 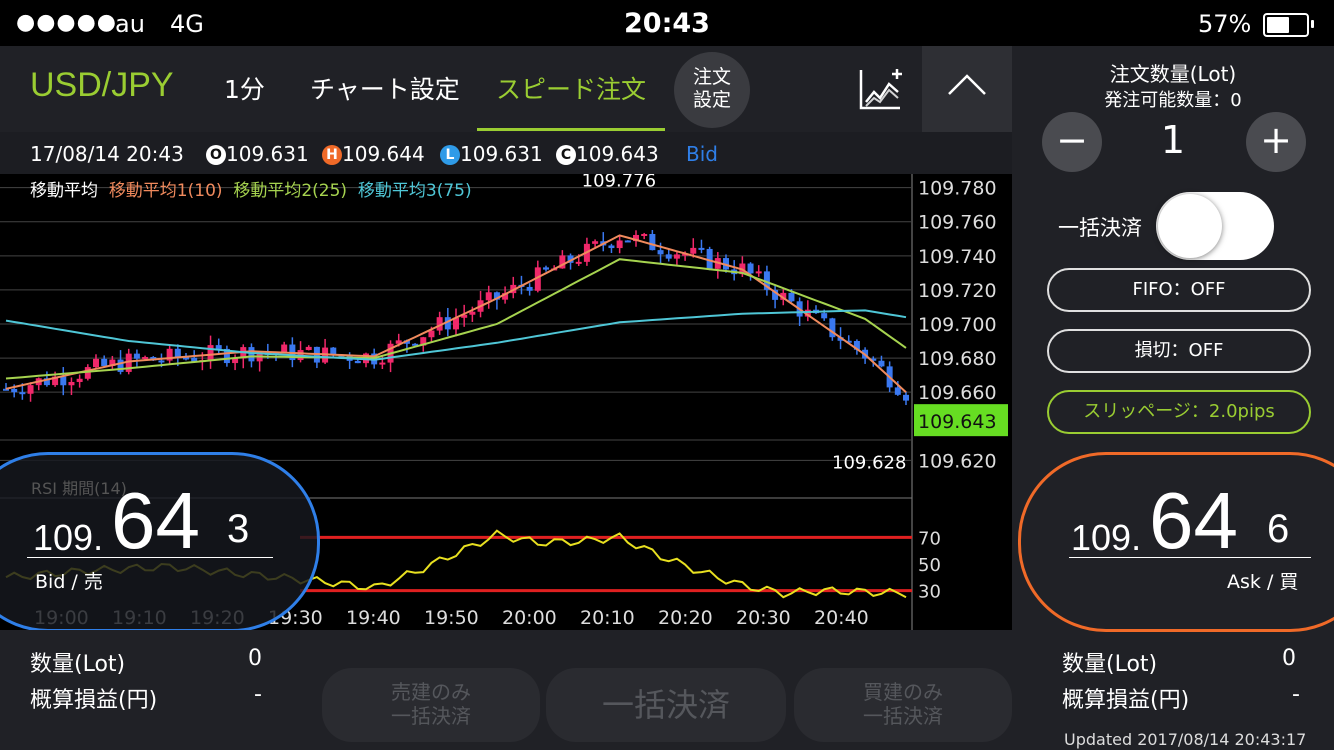 I want to click on qty-value: 0, so click(x=255, y=658).